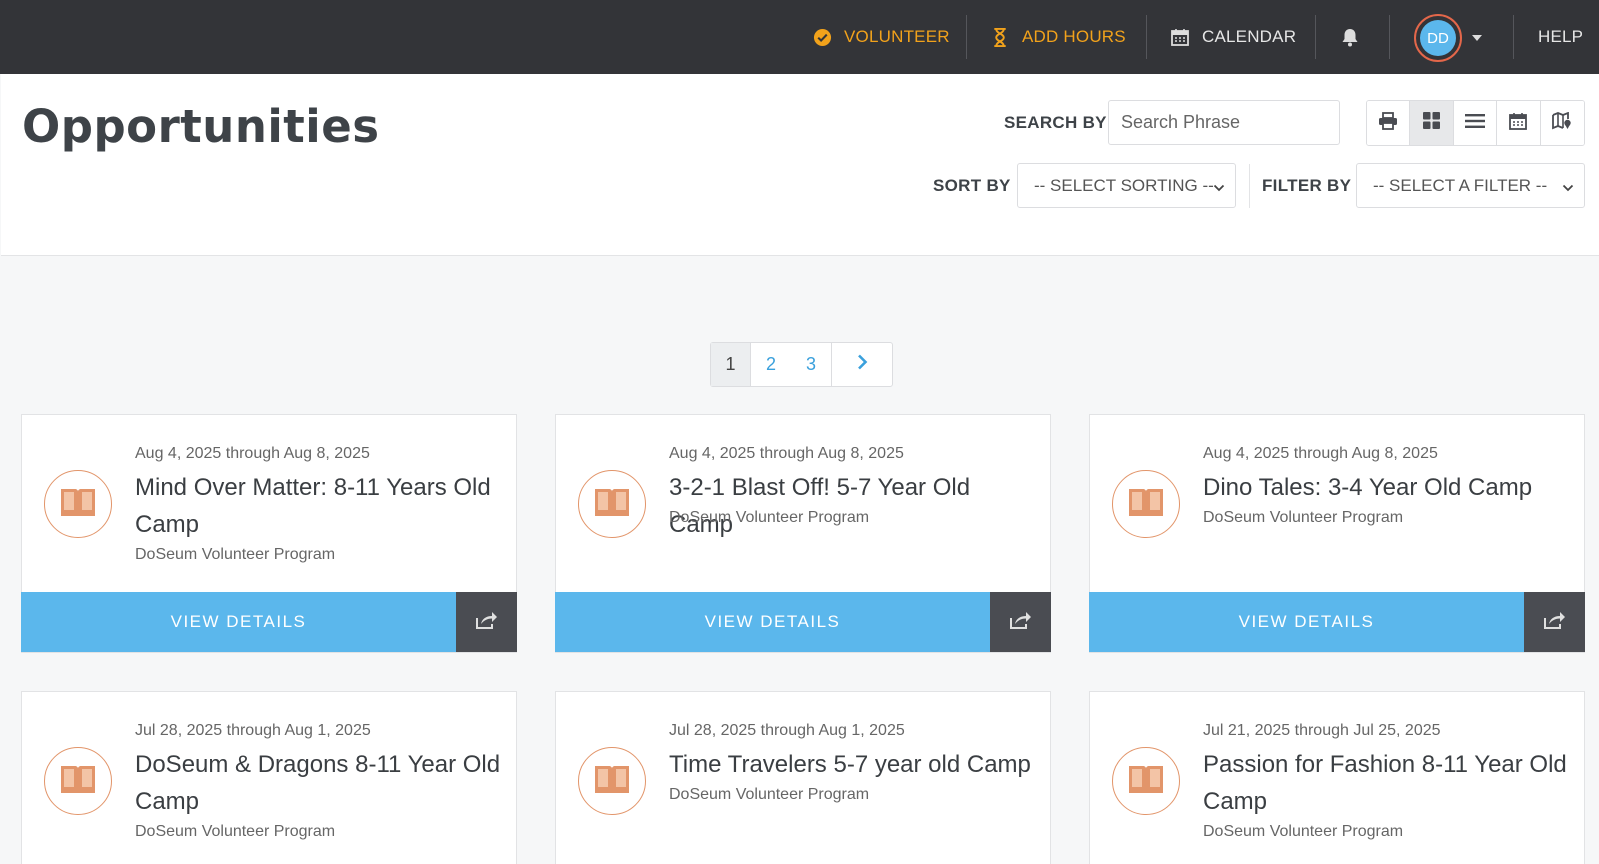 This screenshot has width=1599, height=864. What do you see at coordinates (1249, 186) in the screenshot?
I see `header-divider` at bounding box center [1249, 186].